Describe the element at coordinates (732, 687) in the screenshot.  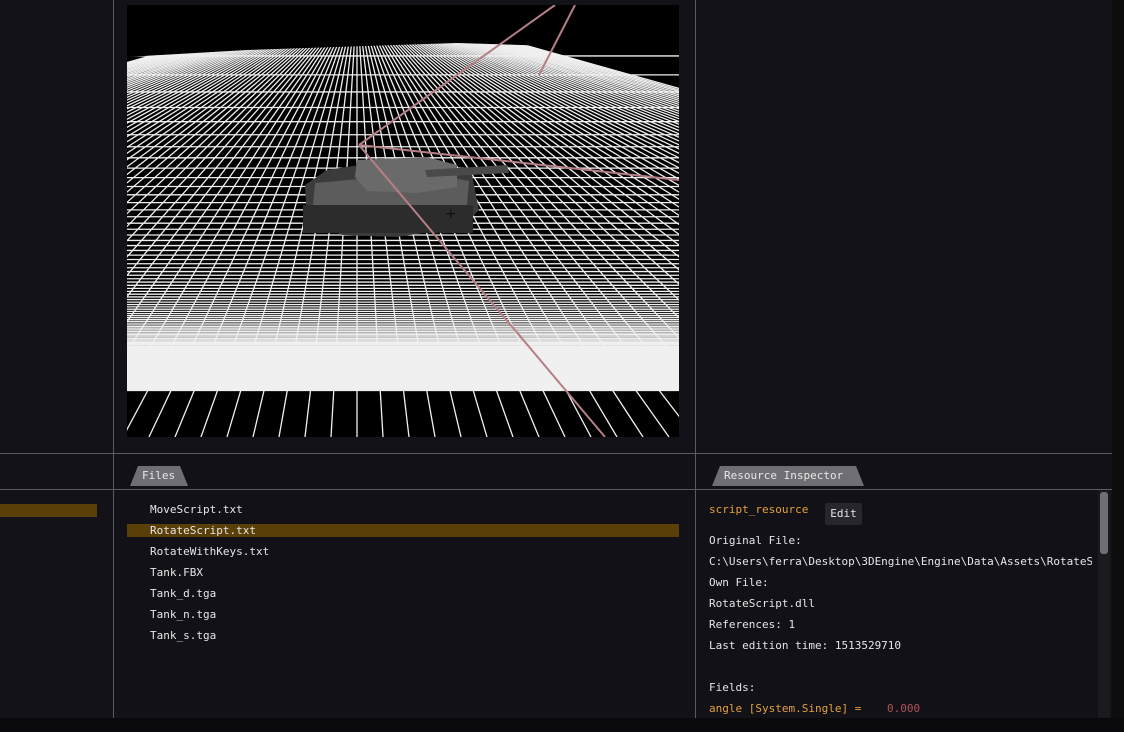
I see `fields-label: Fields:` at that location.